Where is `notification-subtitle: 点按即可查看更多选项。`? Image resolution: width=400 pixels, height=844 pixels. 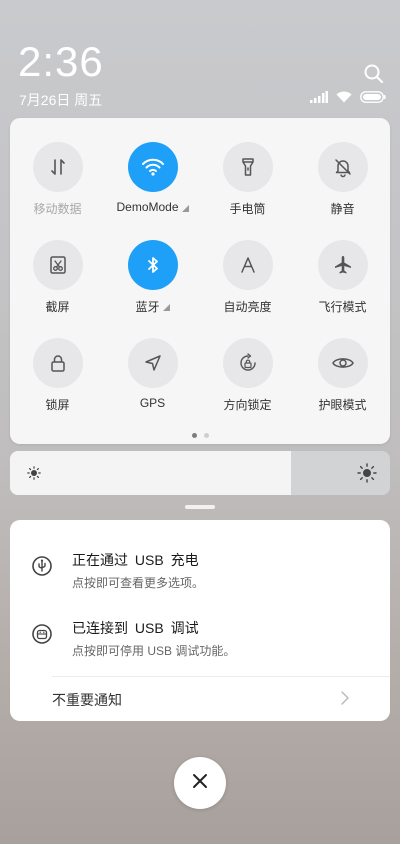 notification-subtitle: 点按即可查看更多选项。 is located at coordinates (138, 583).